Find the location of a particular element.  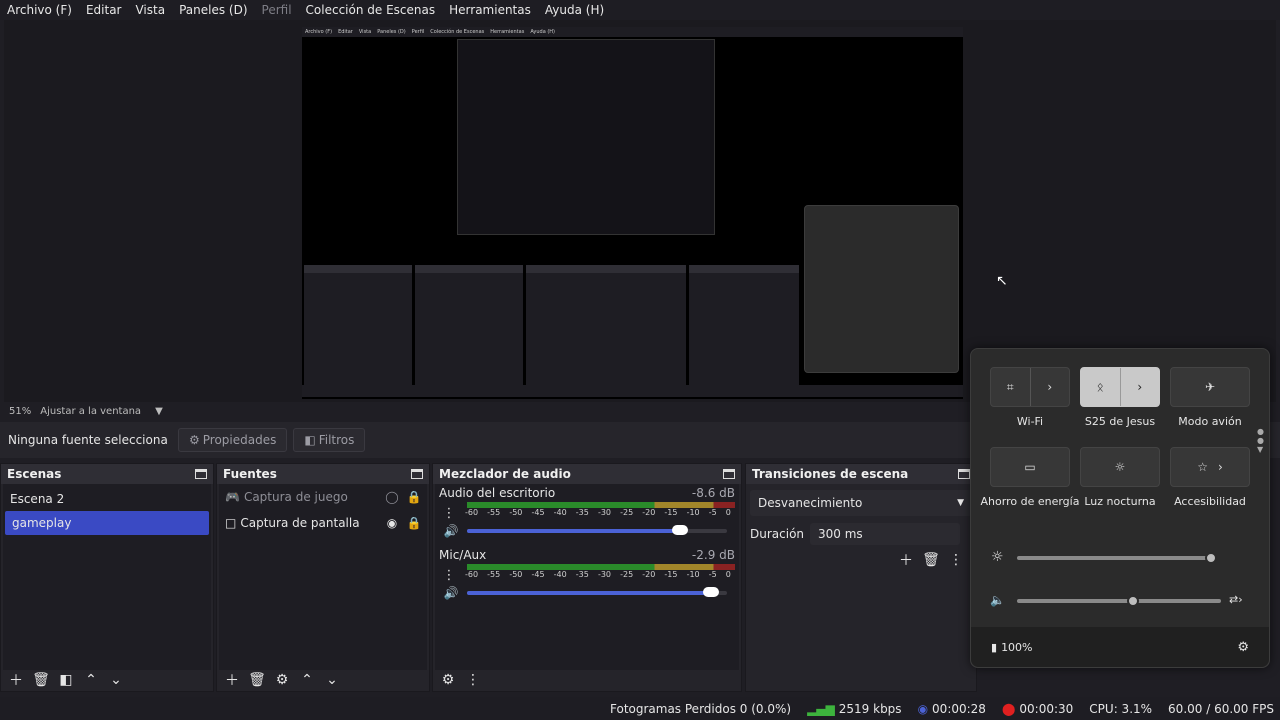

zoom-percent: 51% is located at coordinates (20, 411).